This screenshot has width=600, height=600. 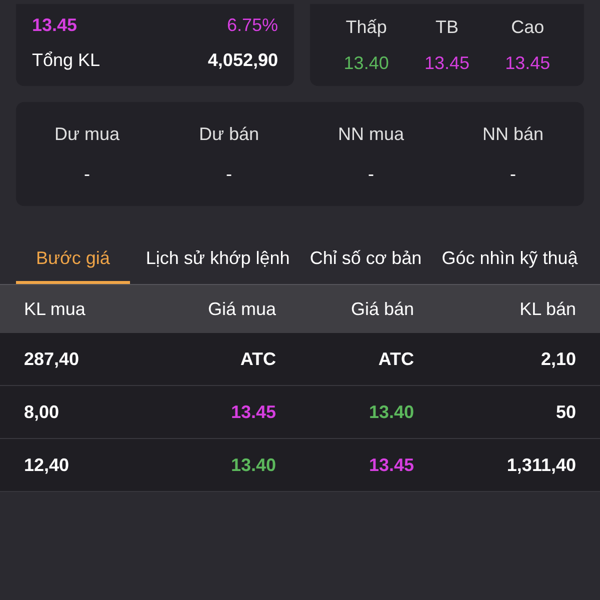 What do you see at coordinates (510, 259) in the screenshot?
I see `tab: Góc nhìn kỹ thuậ` at bounding box center [510, 259].